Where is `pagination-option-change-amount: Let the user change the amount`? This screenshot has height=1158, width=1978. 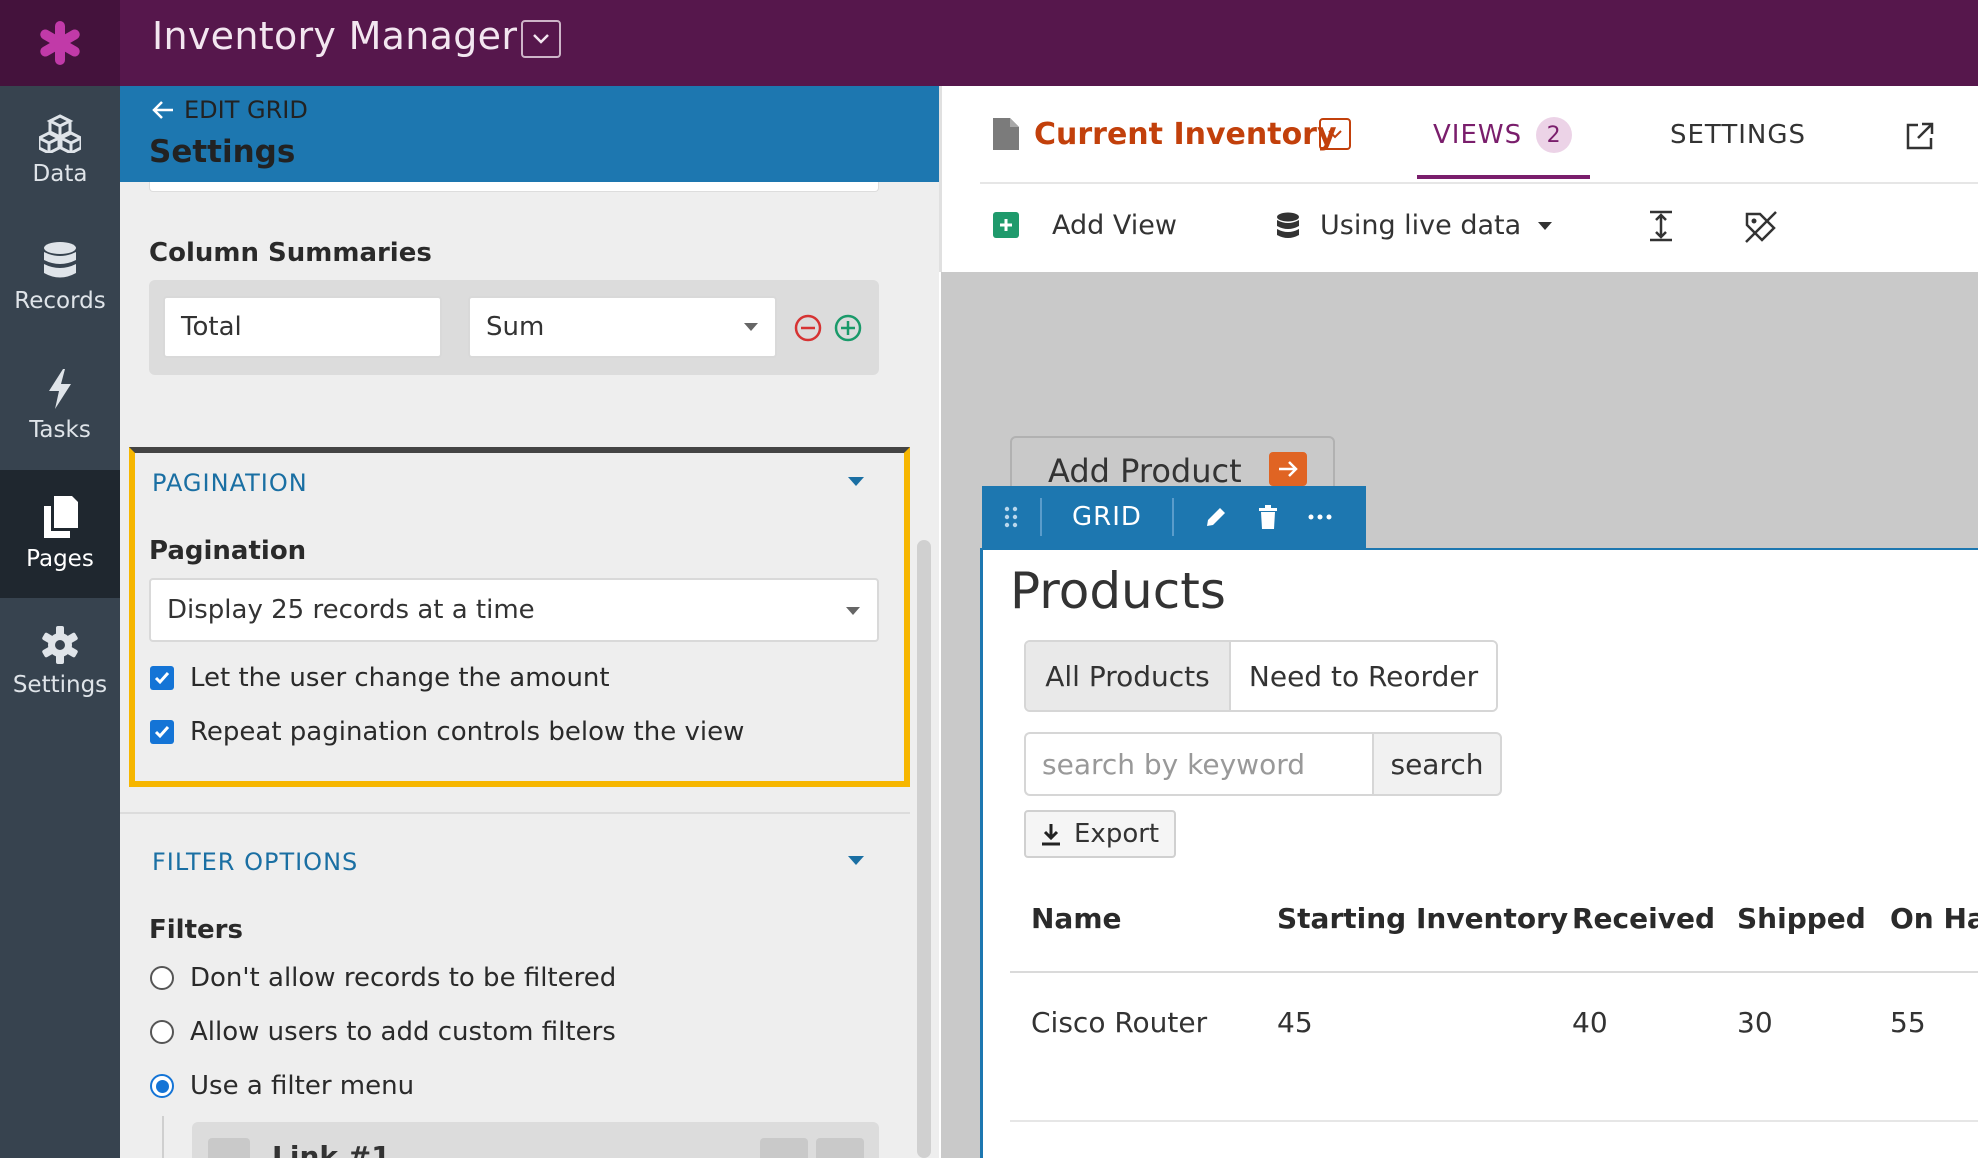 pagination-option-change-amount: Let the user change the amount is located at coordinates (380, 678).